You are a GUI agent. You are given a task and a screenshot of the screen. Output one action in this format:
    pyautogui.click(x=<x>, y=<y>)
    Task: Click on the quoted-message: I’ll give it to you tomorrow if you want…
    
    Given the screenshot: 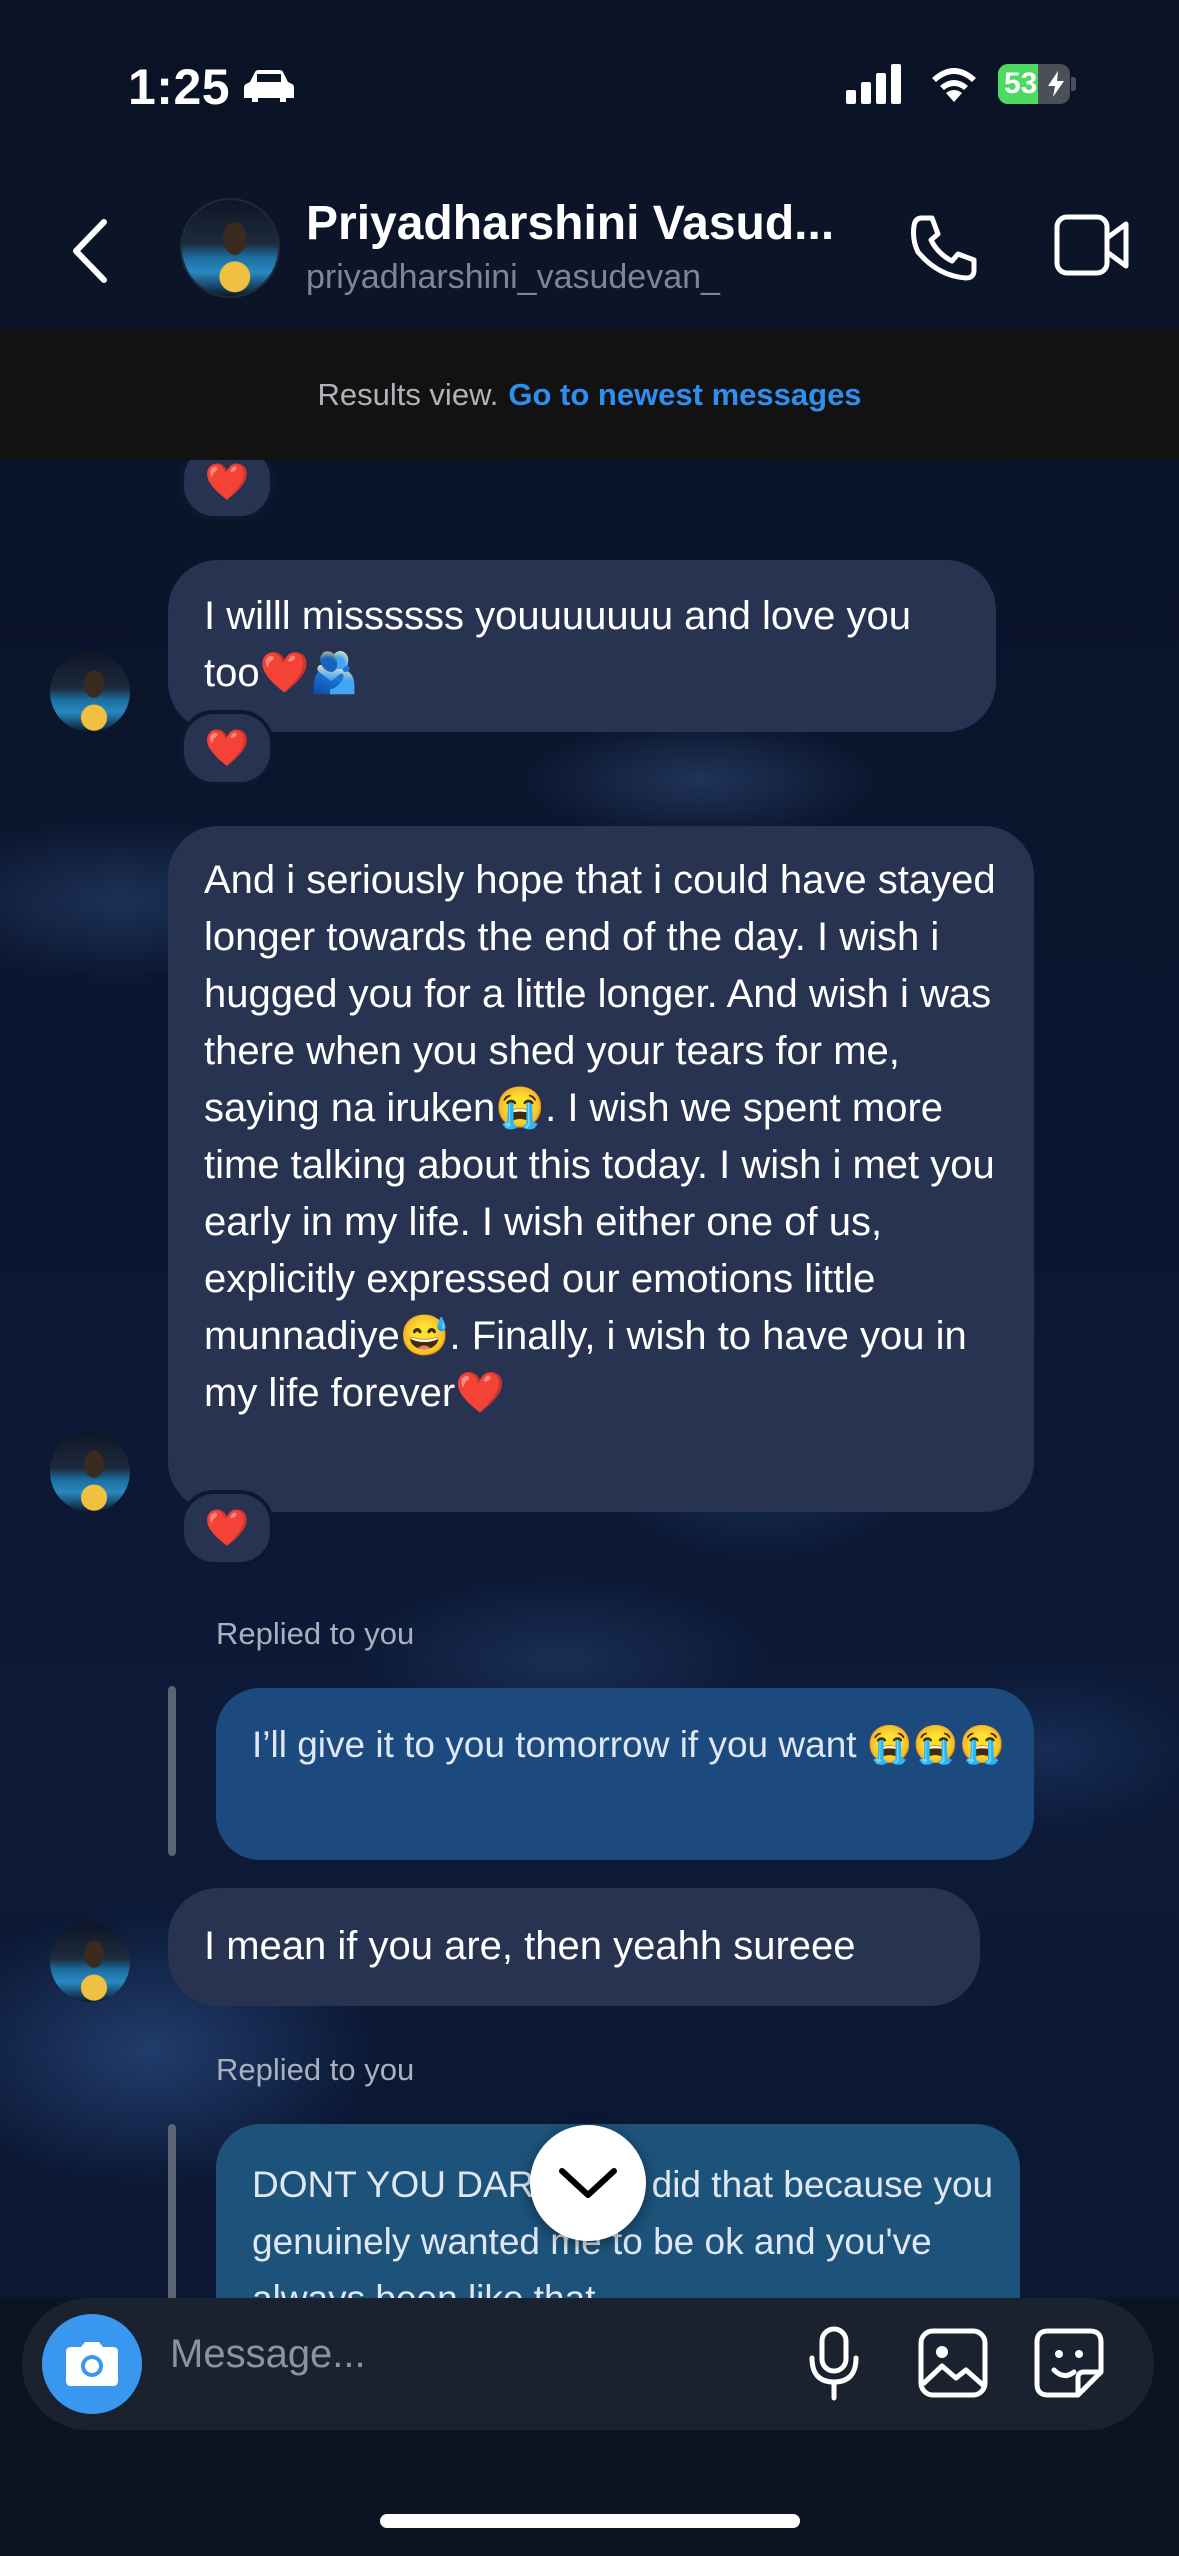 What is the action you would take?
    pyautogui.click(x=625, y=1774)
    